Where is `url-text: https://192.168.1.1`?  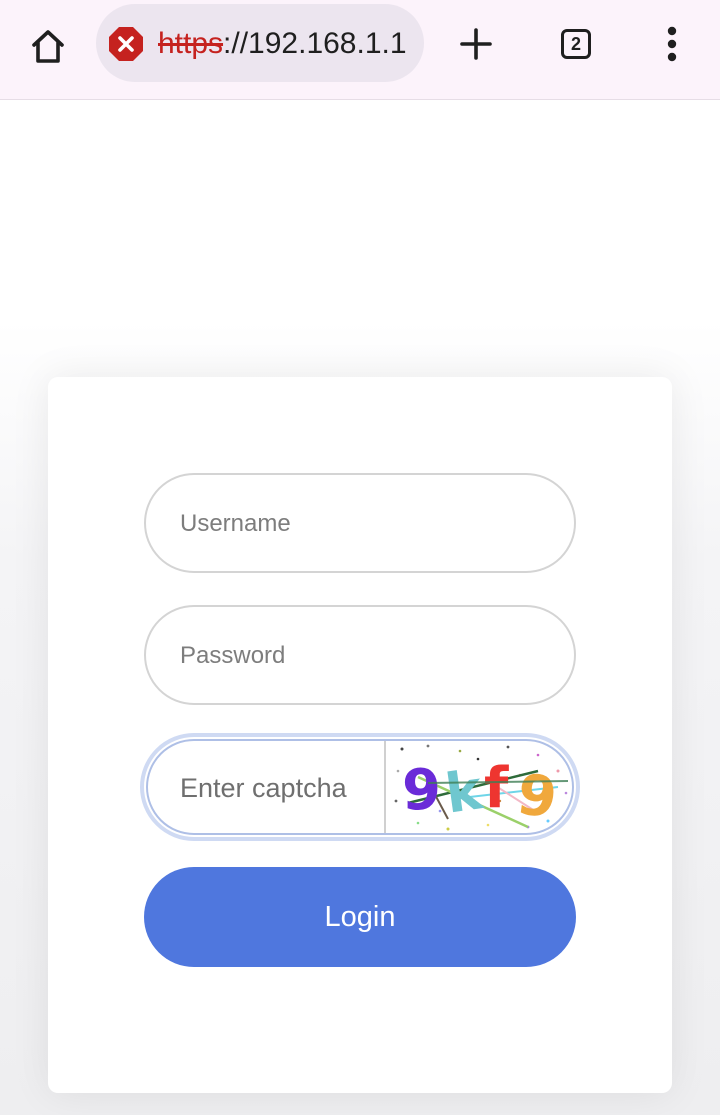
url-text: https://192.168.1.1 is located at coordinates (282, 44).